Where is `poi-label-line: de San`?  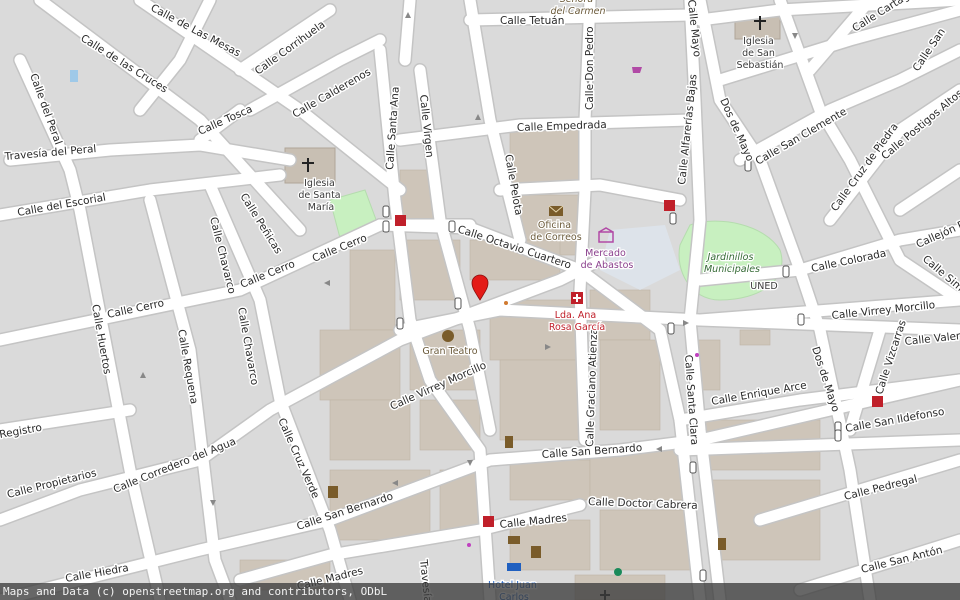 poi-label-line: de San is located at coordinates (758, 53).